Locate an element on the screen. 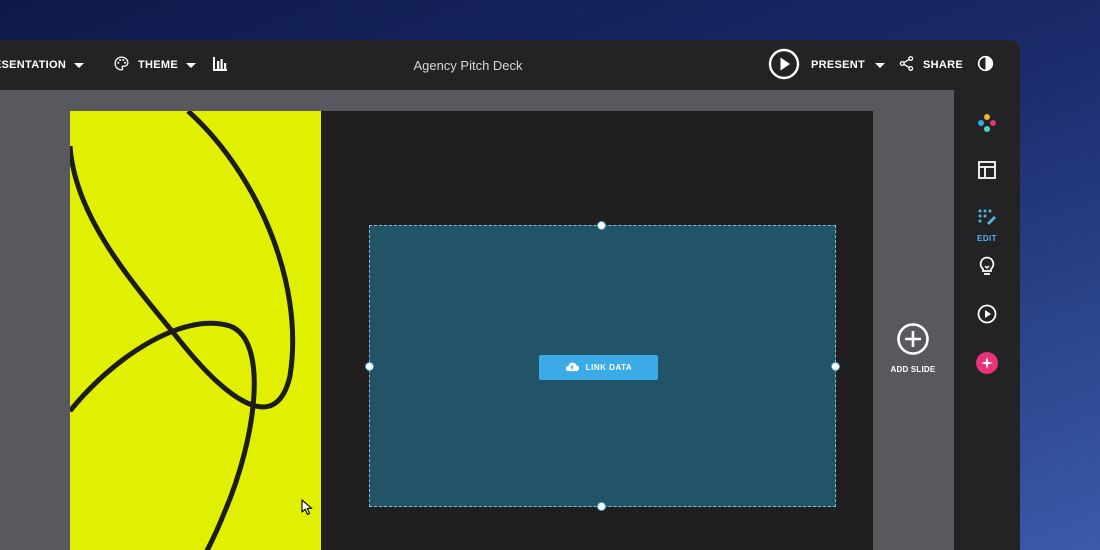  link-data-label: LINK DATA is located at coordinates (609, 367).